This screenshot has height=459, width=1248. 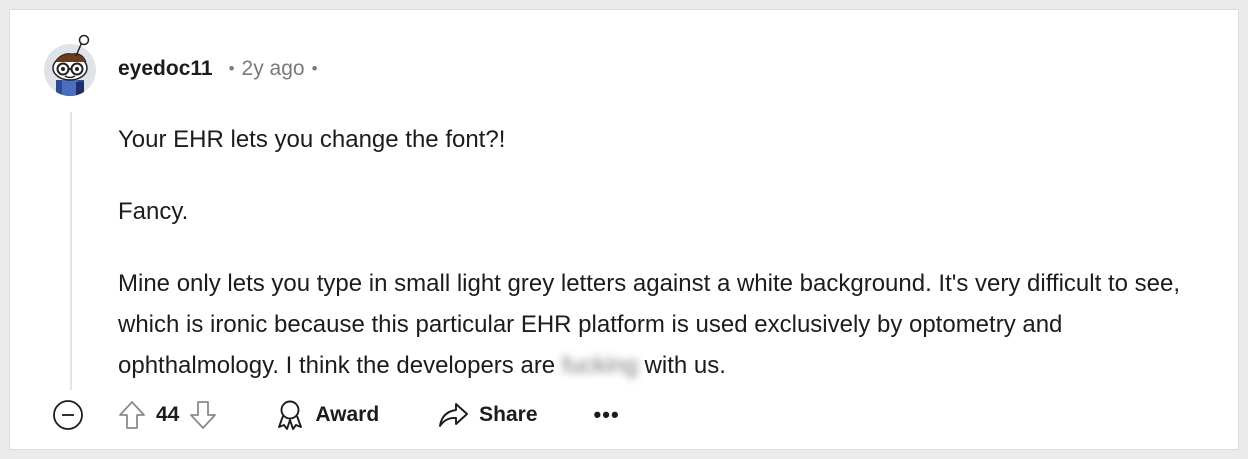 I want to click on comment-timestamp: 2y ago, so click(x=273, y=69).